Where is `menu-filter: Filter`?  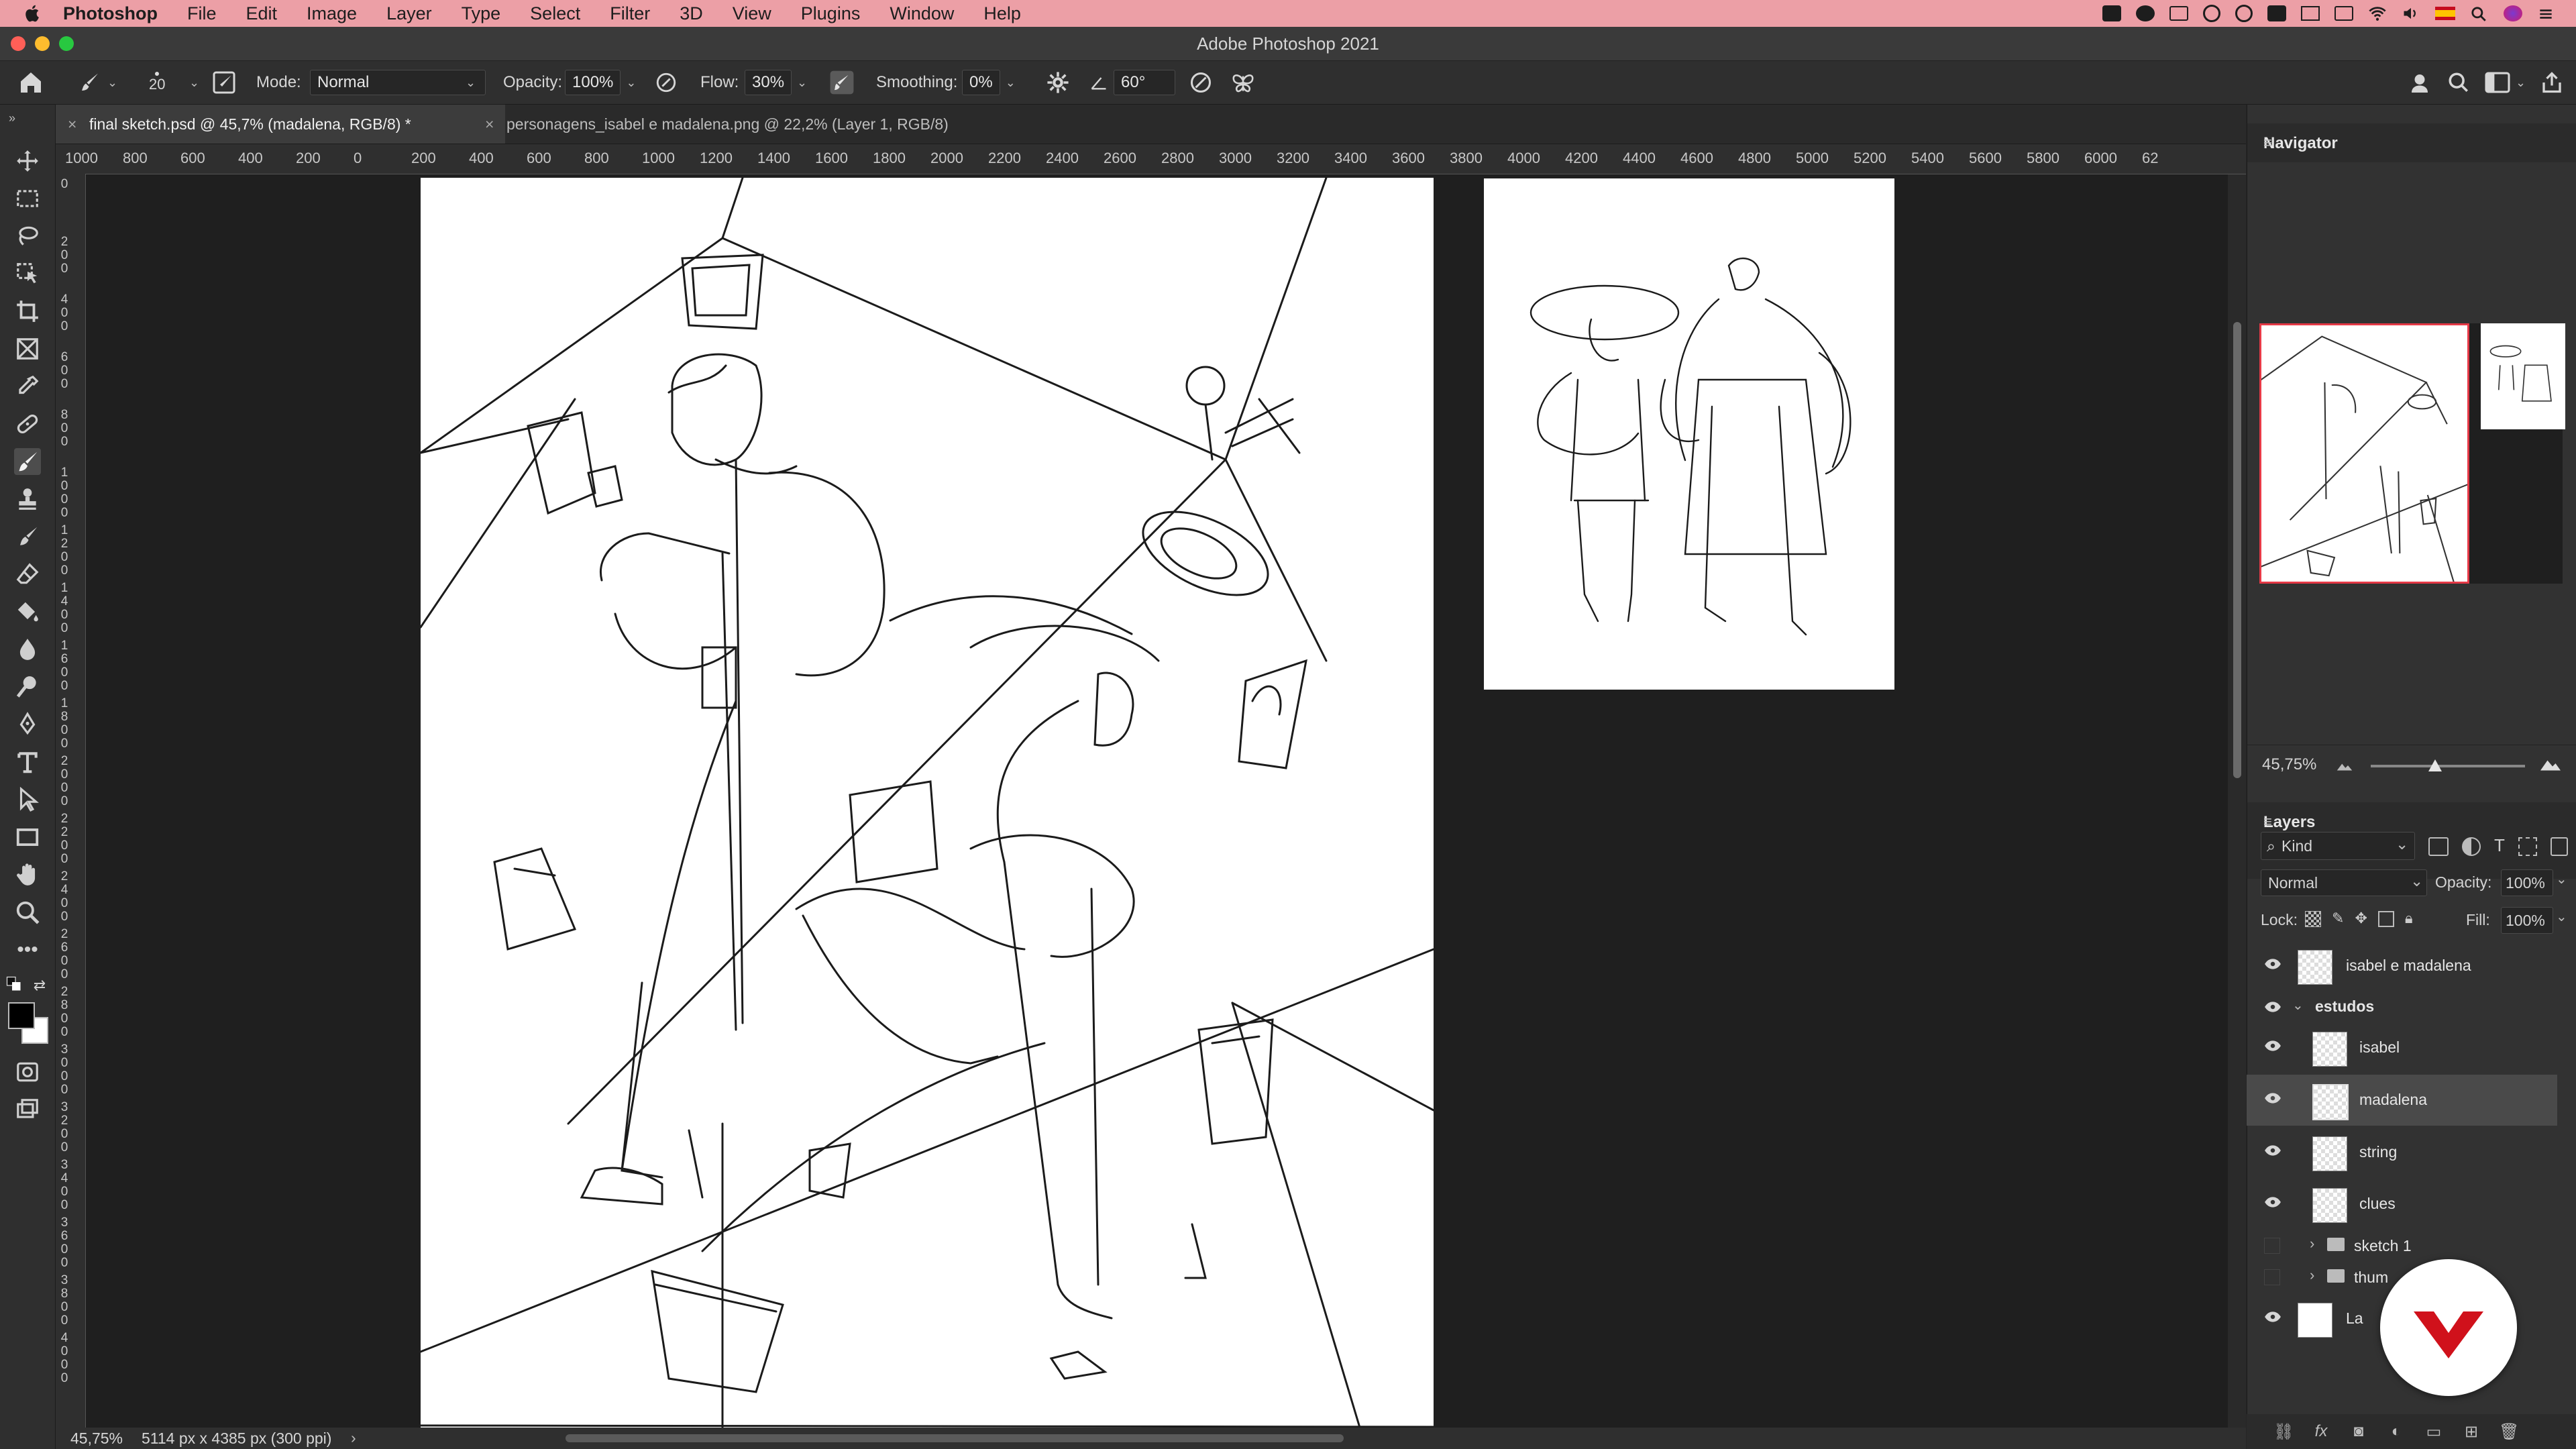 menu-filter: Filter is located at coordinates (630, 13).